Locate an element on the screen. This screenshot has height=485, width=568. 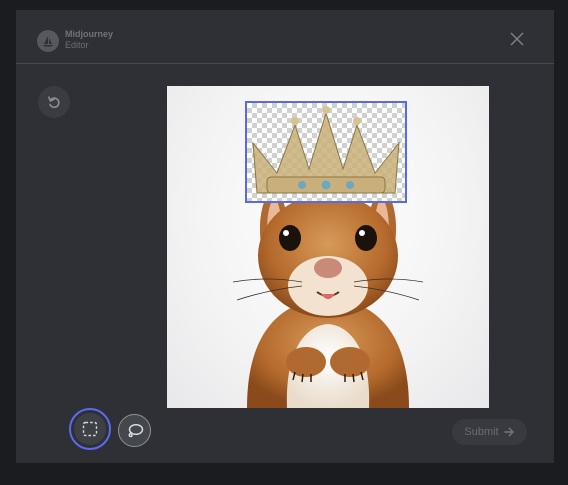
submit-button: Submit is located at coordinates (489, 432).